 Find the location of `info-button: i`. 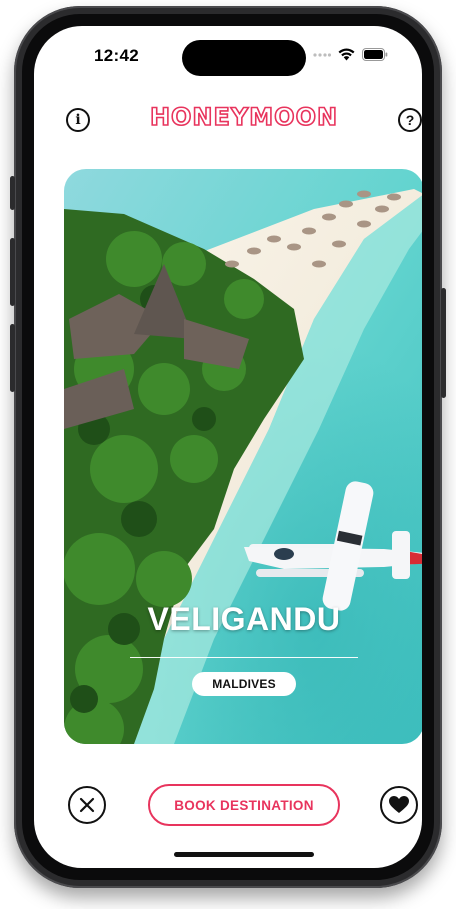

info-button: i is located at coordinates (78, 120).